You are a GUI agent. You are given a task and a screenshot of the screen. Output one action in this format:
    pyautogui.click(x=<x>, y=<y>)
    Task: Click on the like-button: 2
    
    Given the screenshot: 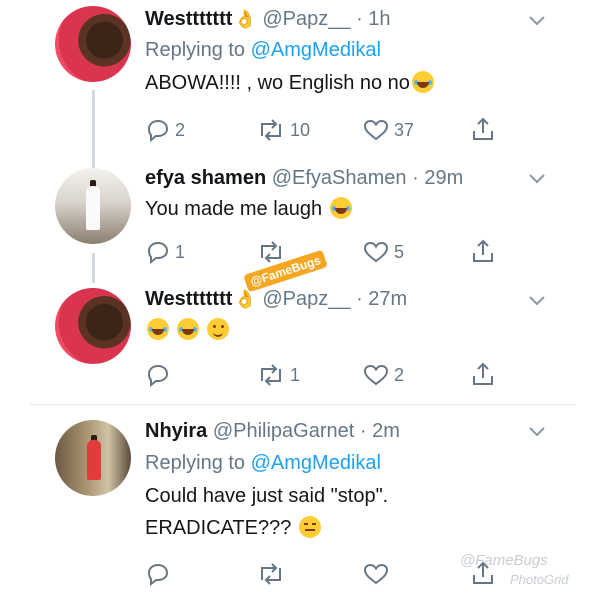 What is the action you would take?
    pyautogui.click(x=383, y=375)
    